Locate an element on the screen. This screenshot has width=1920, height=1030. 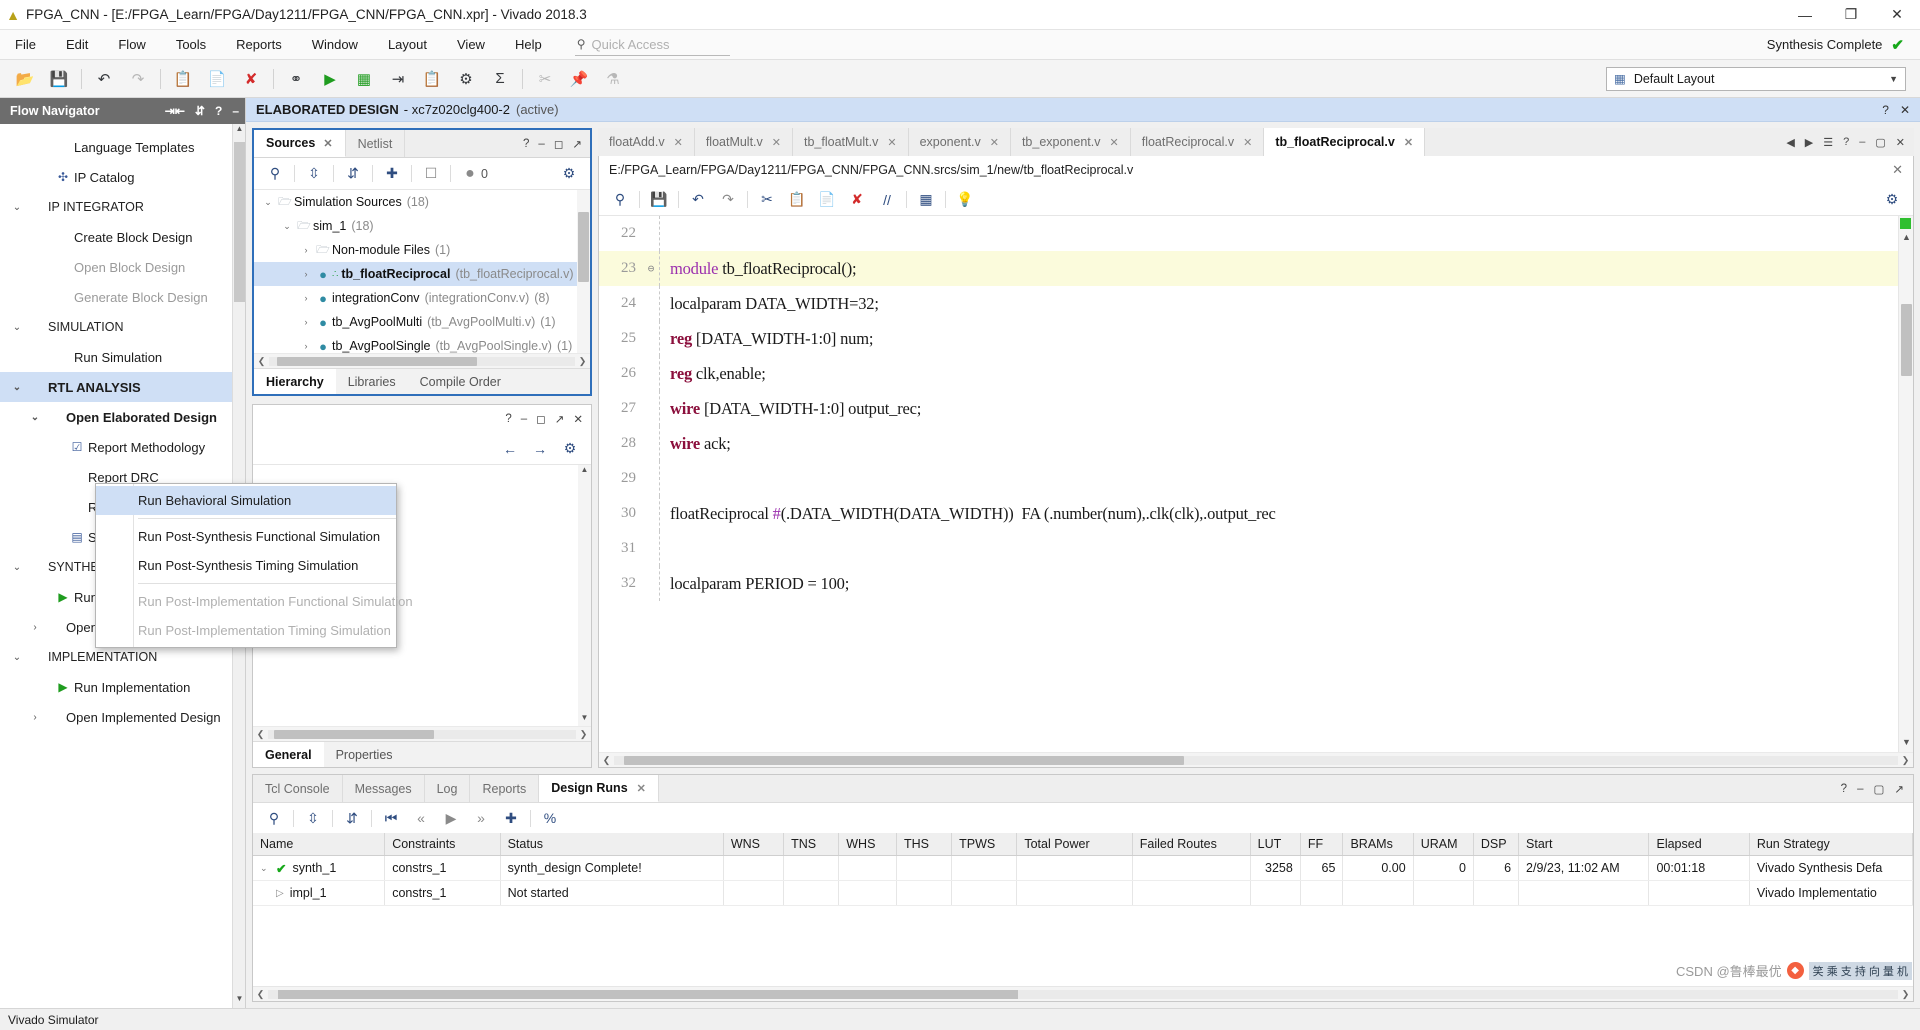
tree-node: ⌄ 🗁 Simulation Sources (18) is located at coordinates (422, 202).